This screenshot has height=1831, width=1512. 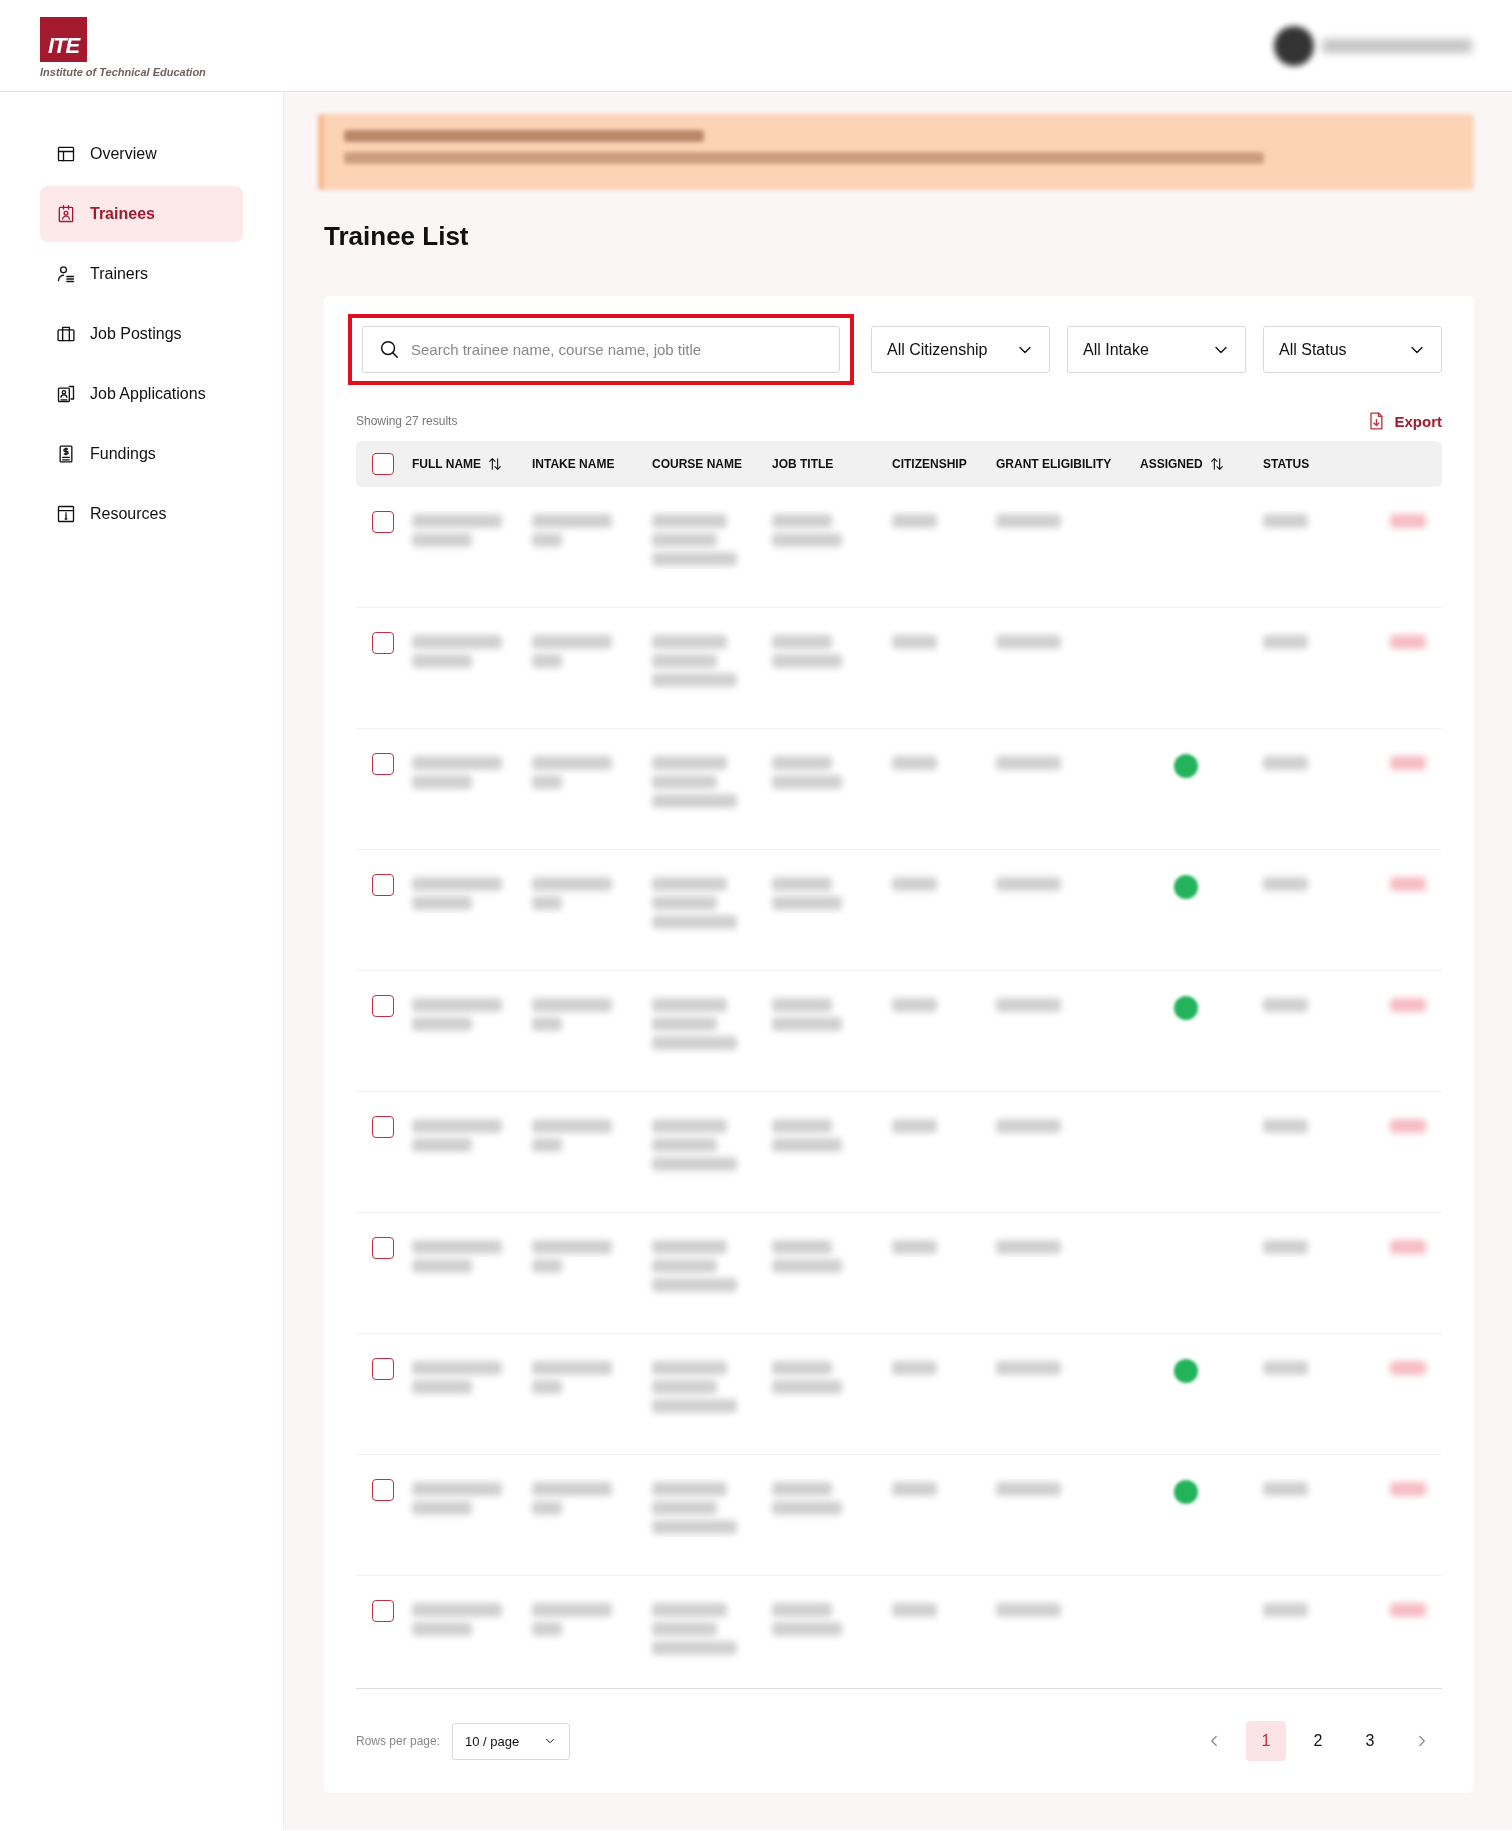 I want to click on page-title: Trainee List, so click(x=397, y=236).